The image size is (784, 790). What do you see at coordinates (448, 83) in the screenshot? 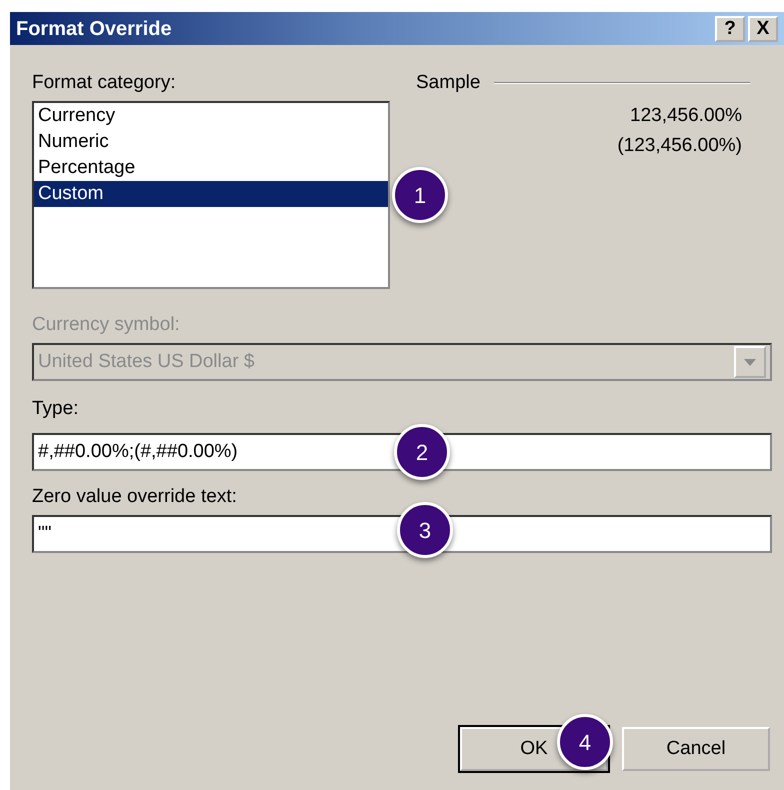
I see `sample-label: Sample` at bounding box center [448, 83].